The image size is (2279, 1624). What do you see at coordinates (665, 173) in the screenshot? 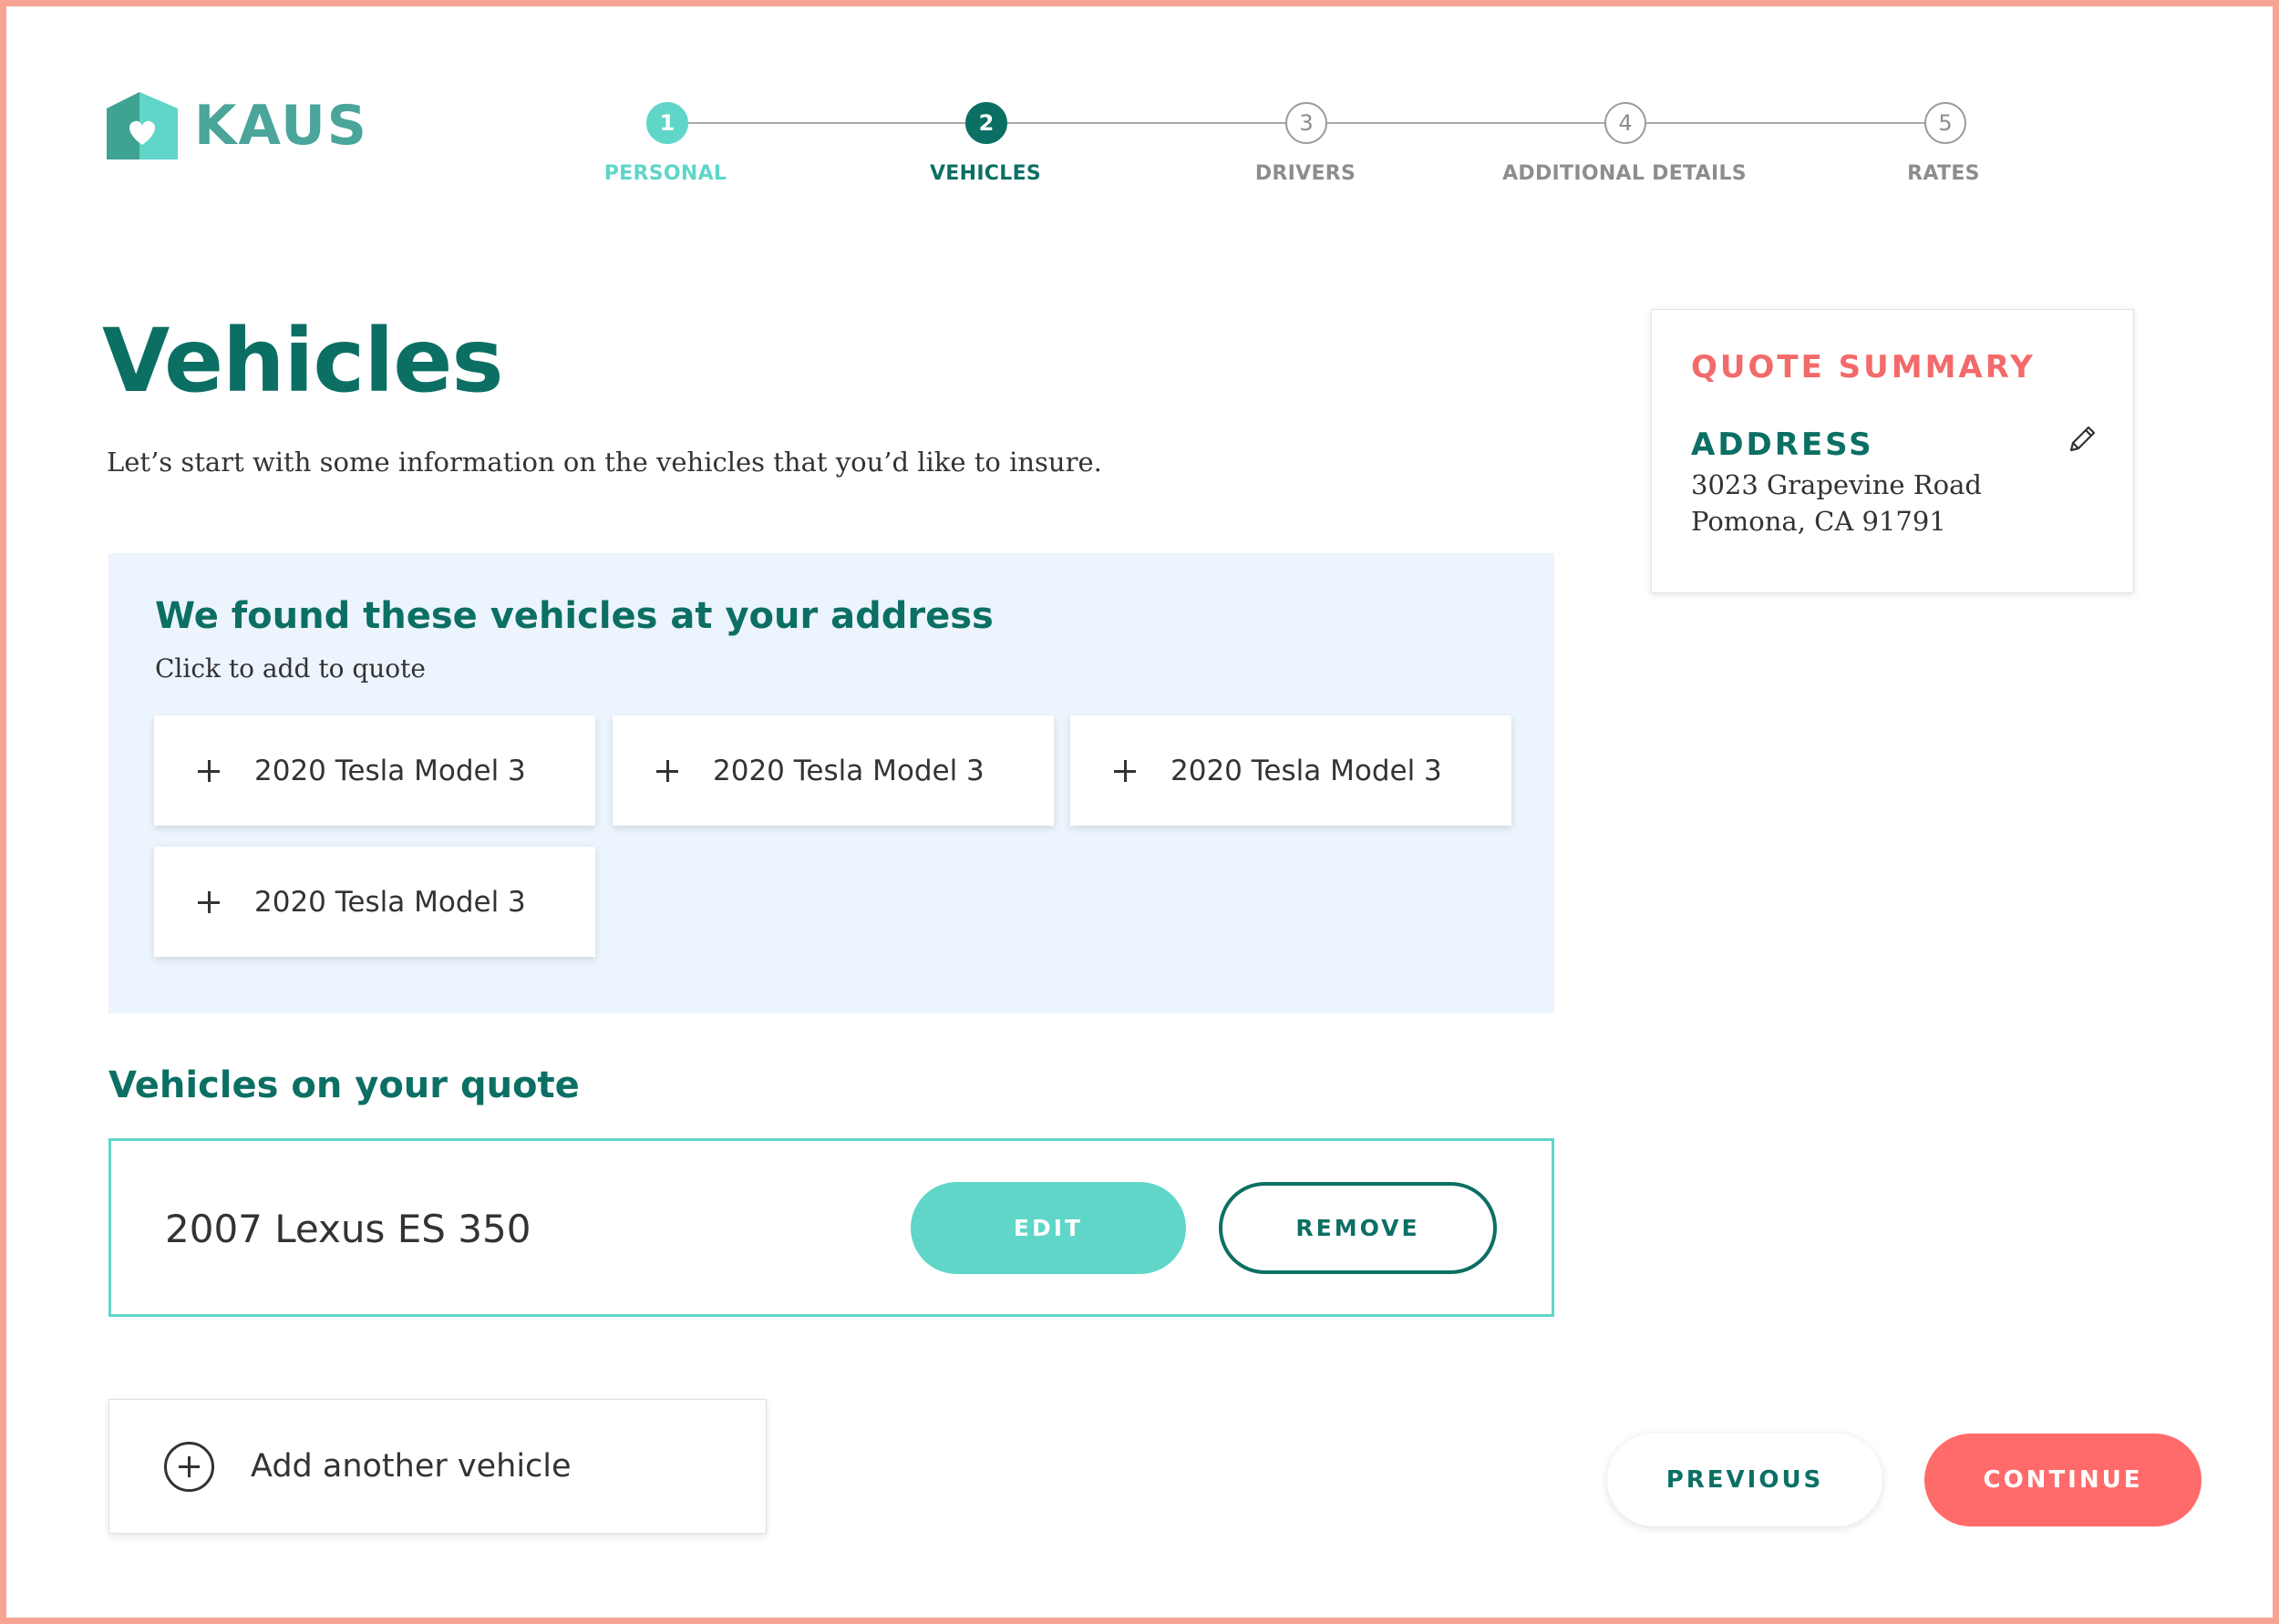
I see `step-1-label: PERSONAL` at bounding box center [665, 173].